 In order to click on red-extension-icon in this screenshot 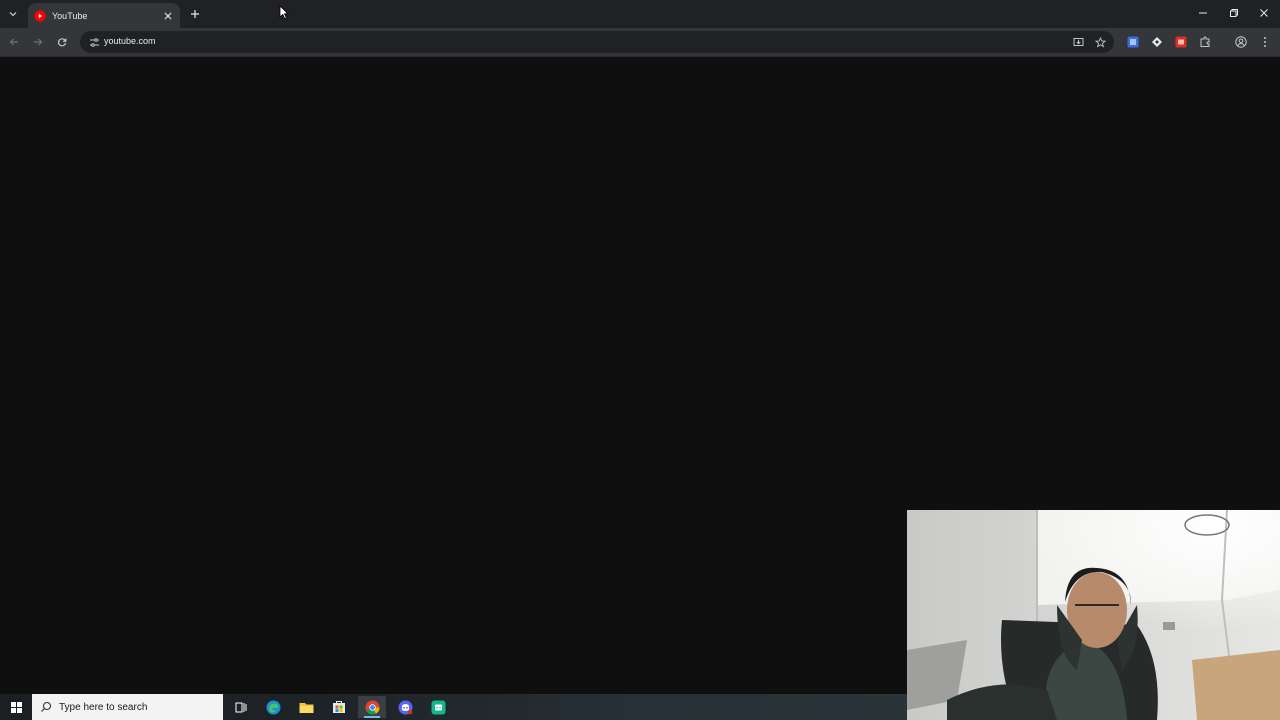, I will do `click(1181, 42)`.